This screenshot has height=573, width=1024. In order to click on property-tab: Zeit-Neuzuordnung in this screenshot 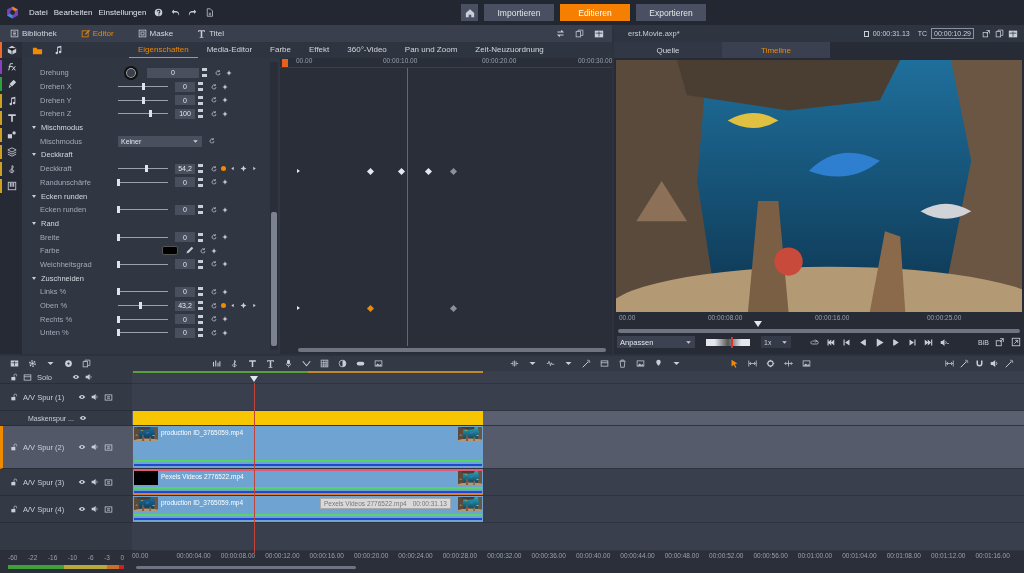, I will do `click(509, 50)`.